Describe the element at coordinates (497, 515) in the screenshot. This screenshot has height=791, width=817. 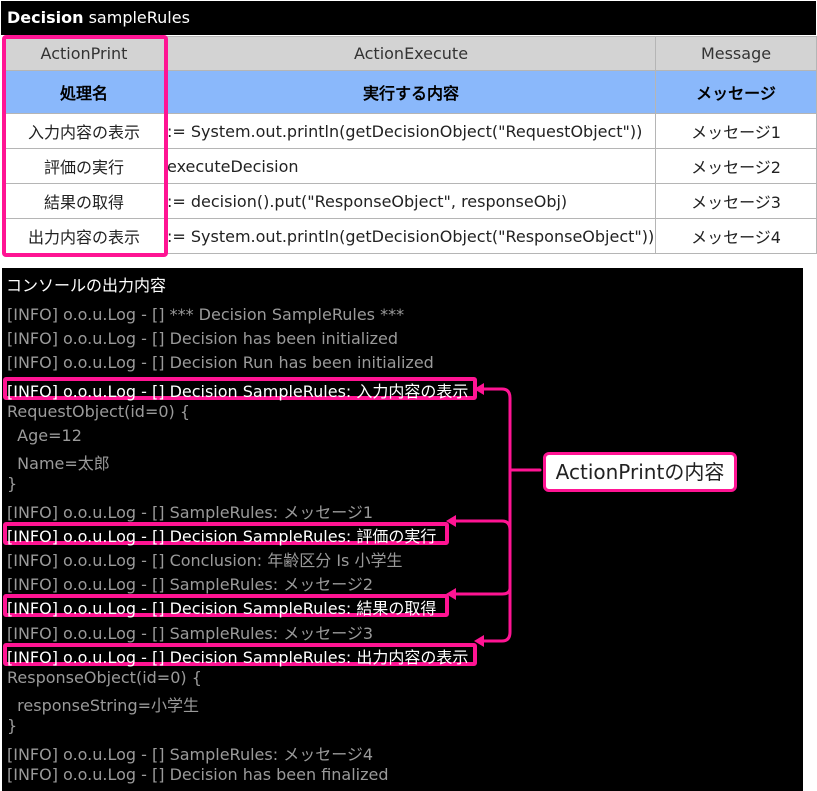
I see `connector-bracket` at that location.